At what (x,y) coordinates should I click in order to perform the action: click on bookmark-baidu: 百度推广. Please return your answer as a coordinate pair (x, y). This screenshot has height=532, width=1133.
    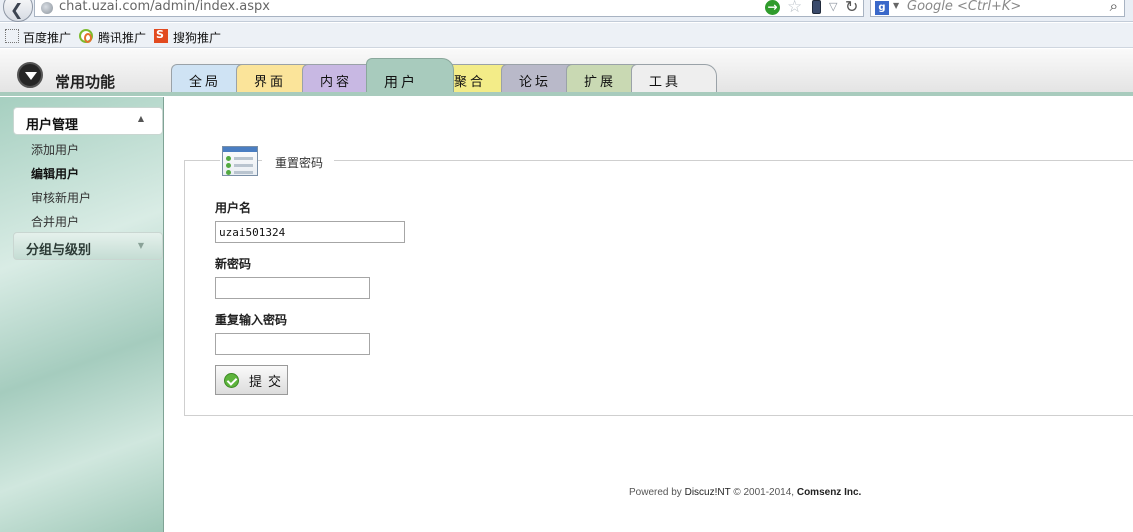
    Looking at the image, I should click on (47, 37).